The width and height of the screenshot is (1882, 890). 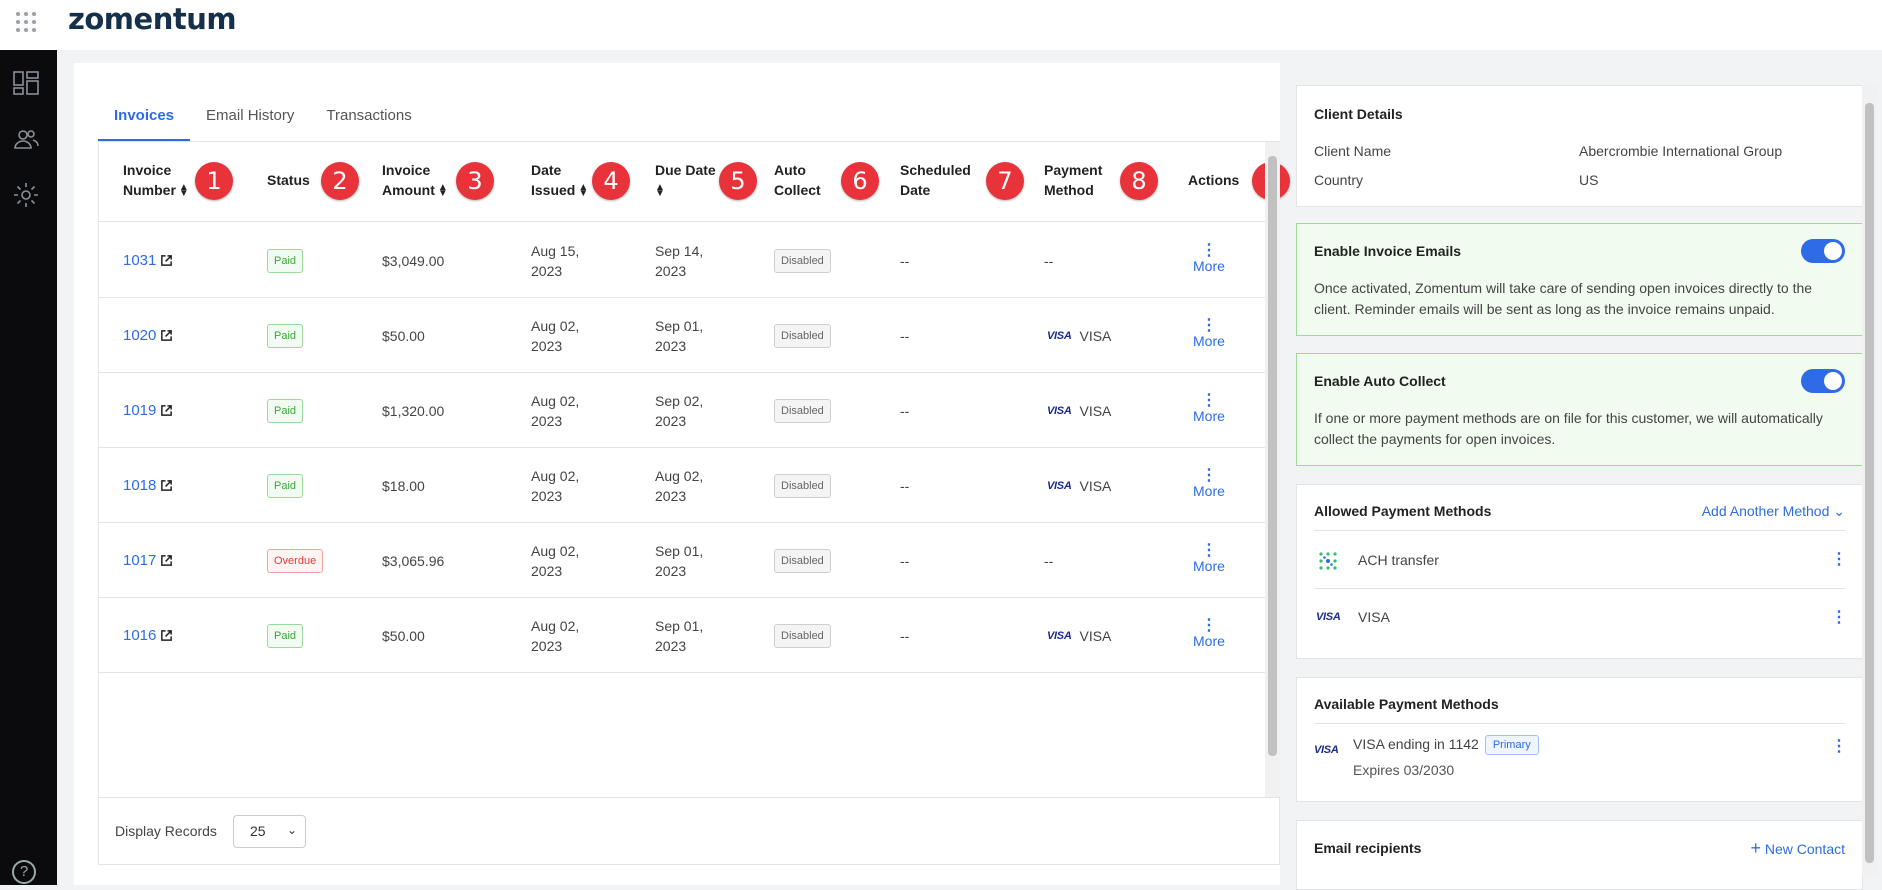 I want to click on visa-kebab-icon: ⋮, so click(x=1839, y=618).